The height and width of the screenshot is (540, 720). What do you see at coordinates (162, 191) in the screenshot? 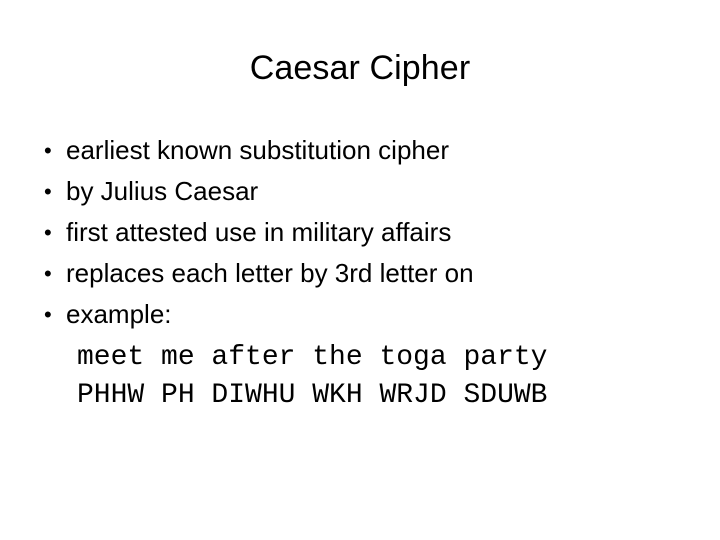
I see `list-item-label: by Julius Caesar` at bounding box center [162, 191].